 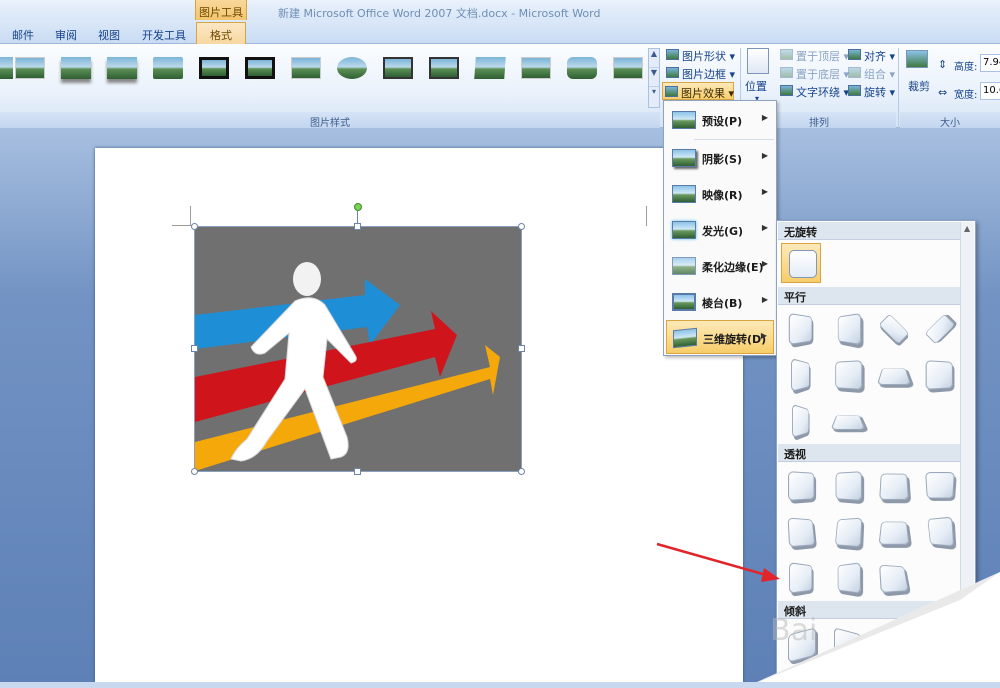 What do you see at coordinates (194, 348) in the screenshot?
I see `resize-handle-left` at bounding box center [194, 348].